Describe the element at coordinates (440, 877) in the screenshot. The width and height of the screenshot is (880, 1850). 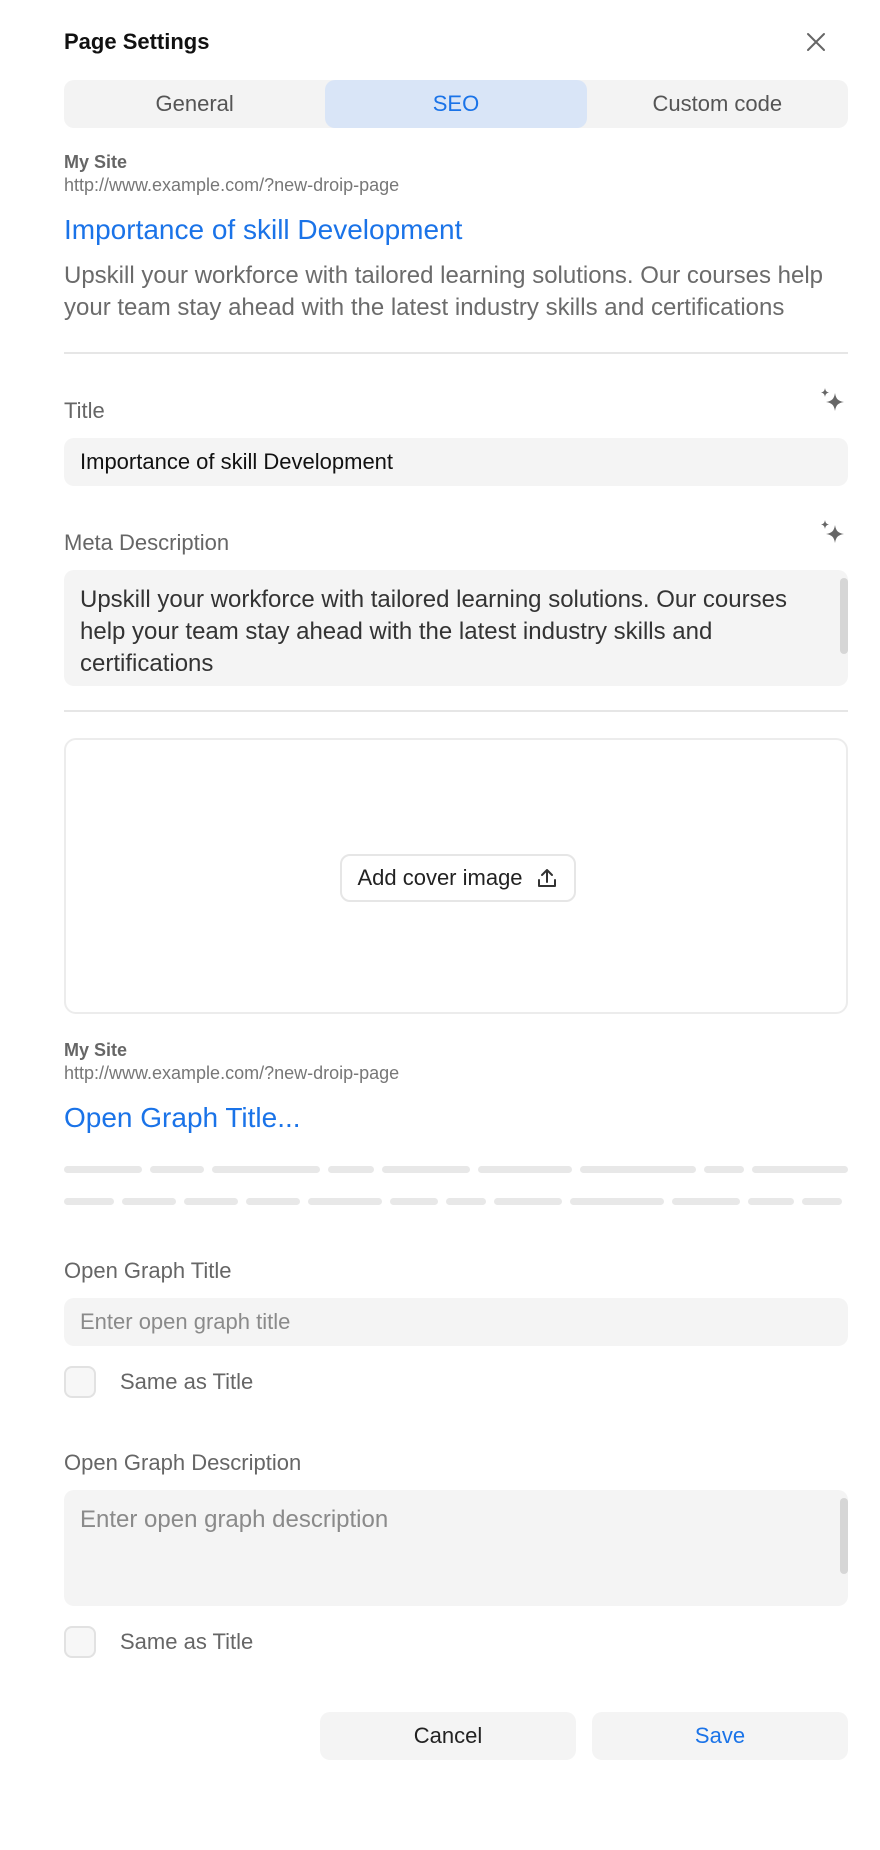
I see `add-cover-image-label: Add cover image` at that location.